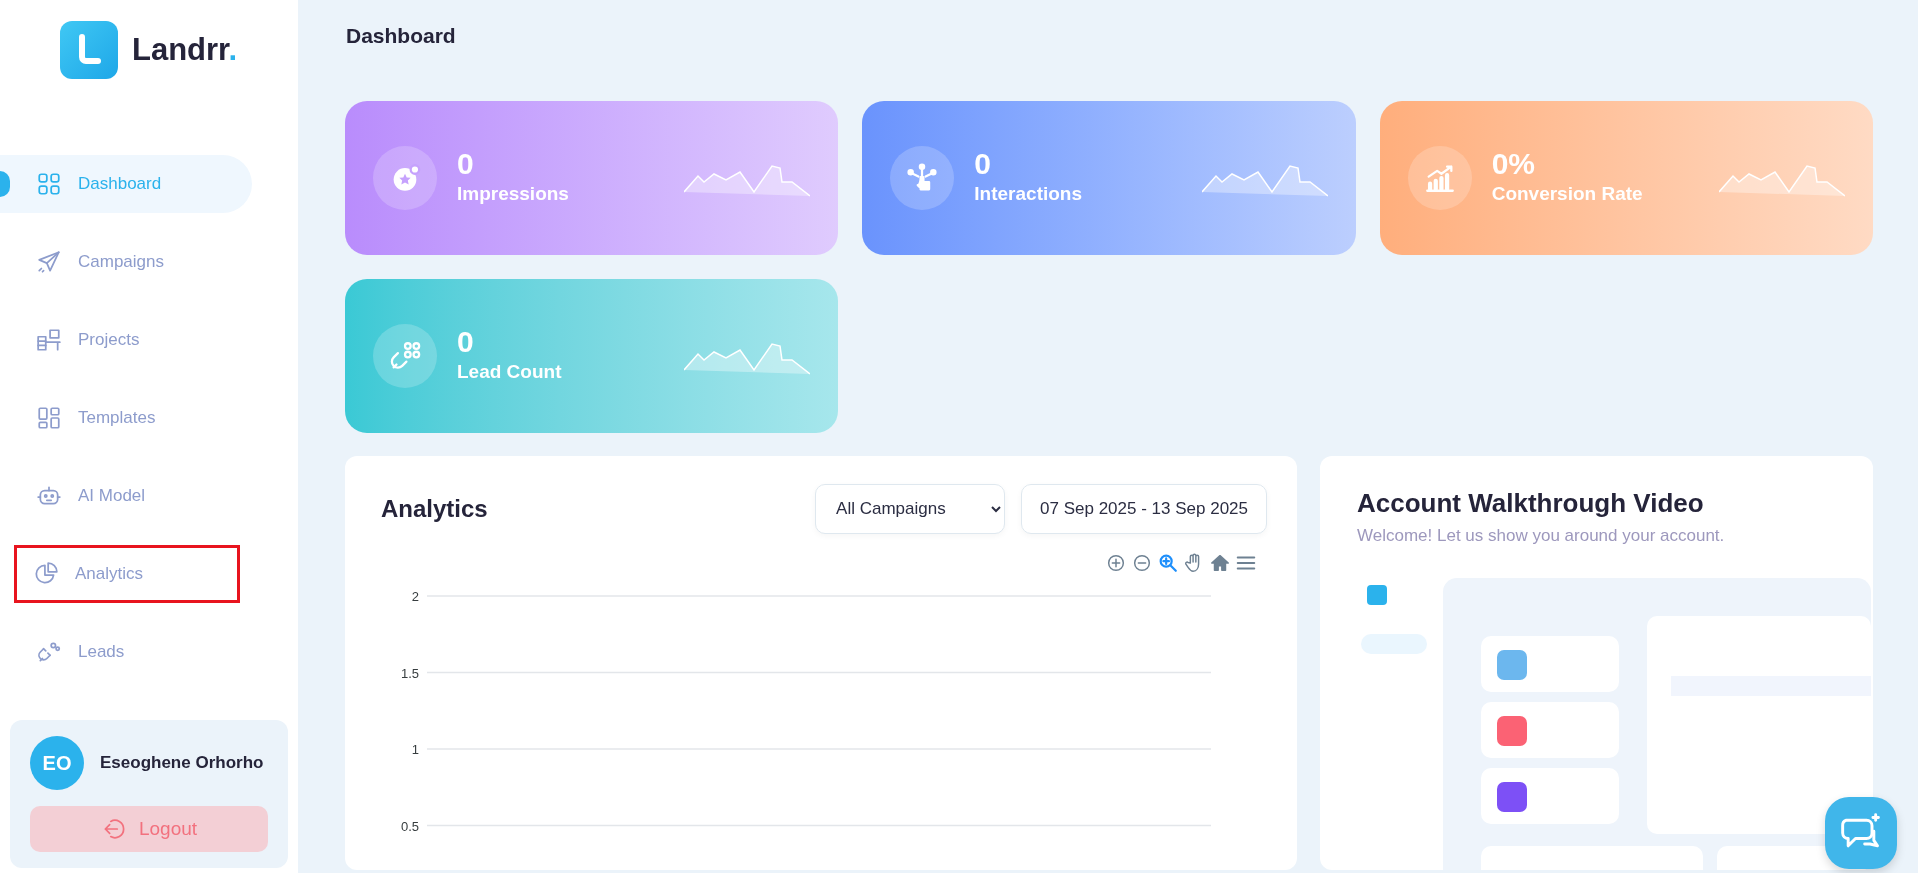 The image size is (1918, 873). What do you see at coordinates (401, 36) in the screenshot?
I see `page-title: Dashboard` at bounding box center [401, 36].